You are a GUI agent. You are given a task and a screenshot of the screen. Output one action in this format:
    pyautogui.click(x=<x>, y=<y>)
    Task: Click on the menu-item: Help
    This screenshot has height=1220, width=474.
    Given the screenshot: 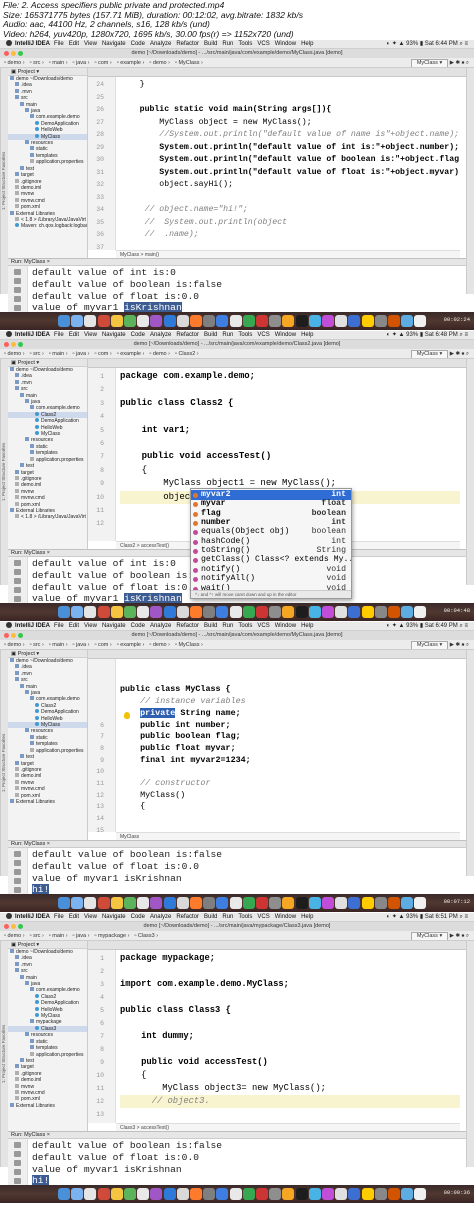 What is the action you would take?
    pyautogui.click(x=307, y=917)
    